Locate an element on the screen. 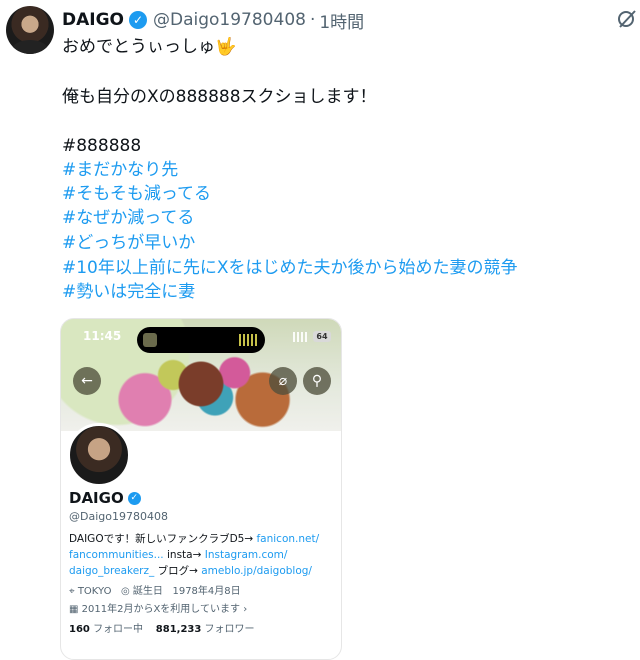  hashtag-link: #10年以上前に先にXをはじめた夫か後から始めた妻の競争 is located at coordinates (290, 268).